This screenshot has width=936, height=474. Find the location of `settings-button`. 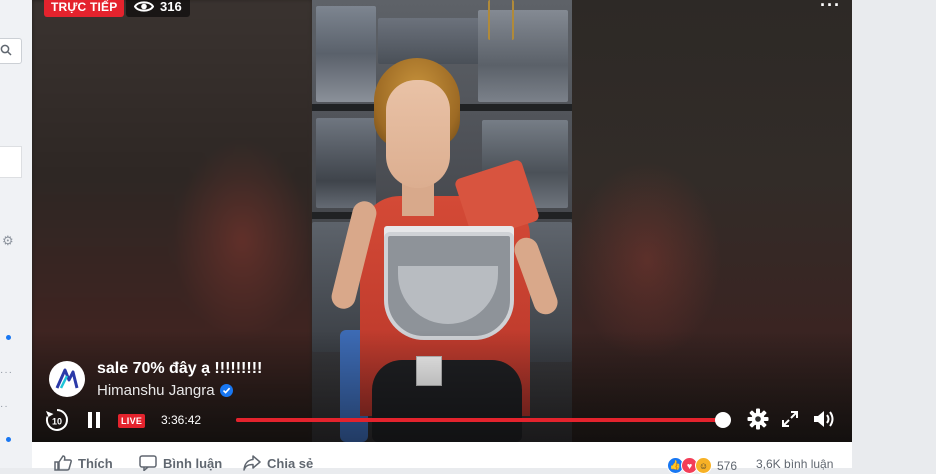

settings-button is located at coordinates (758, 419).